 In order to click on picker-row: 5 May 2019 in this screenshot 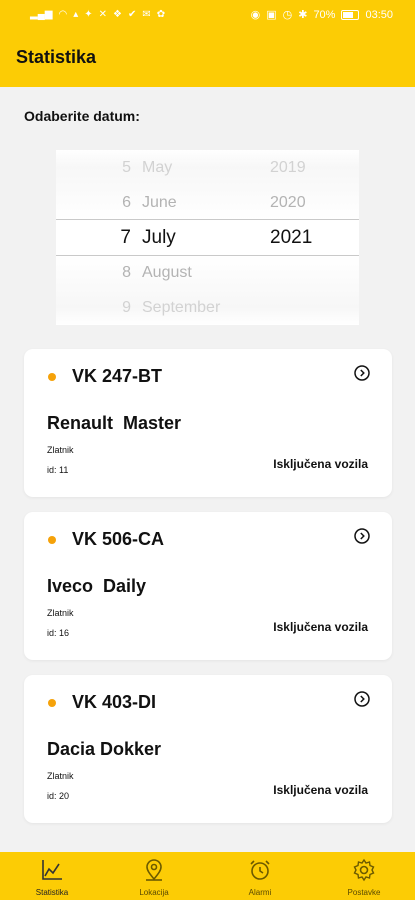, I will do `click(207, 167)`.